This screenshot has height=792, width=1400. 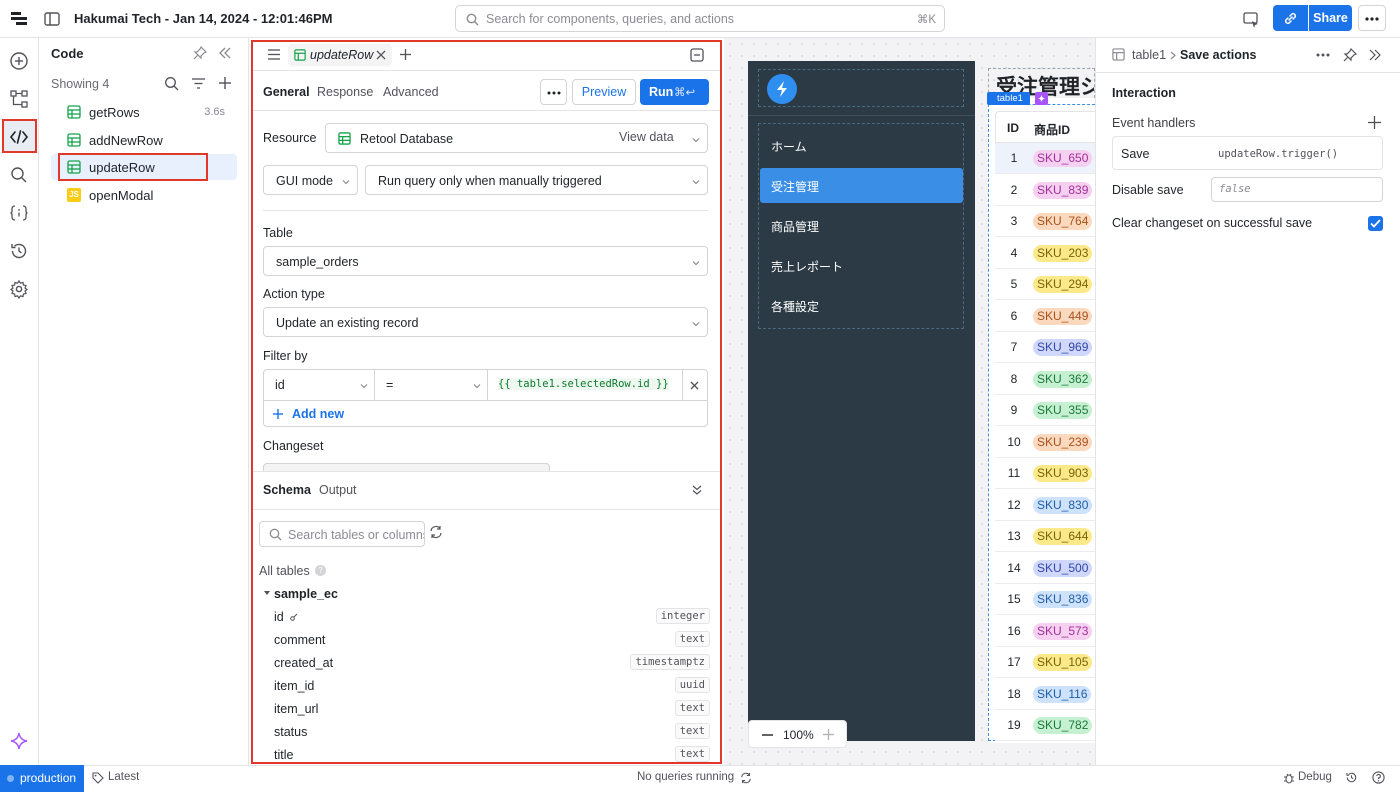 What do you see at coordinates (1374, 122) in the screenshot?
I see `add-handler-icon` at bounding box center [1374, 122].